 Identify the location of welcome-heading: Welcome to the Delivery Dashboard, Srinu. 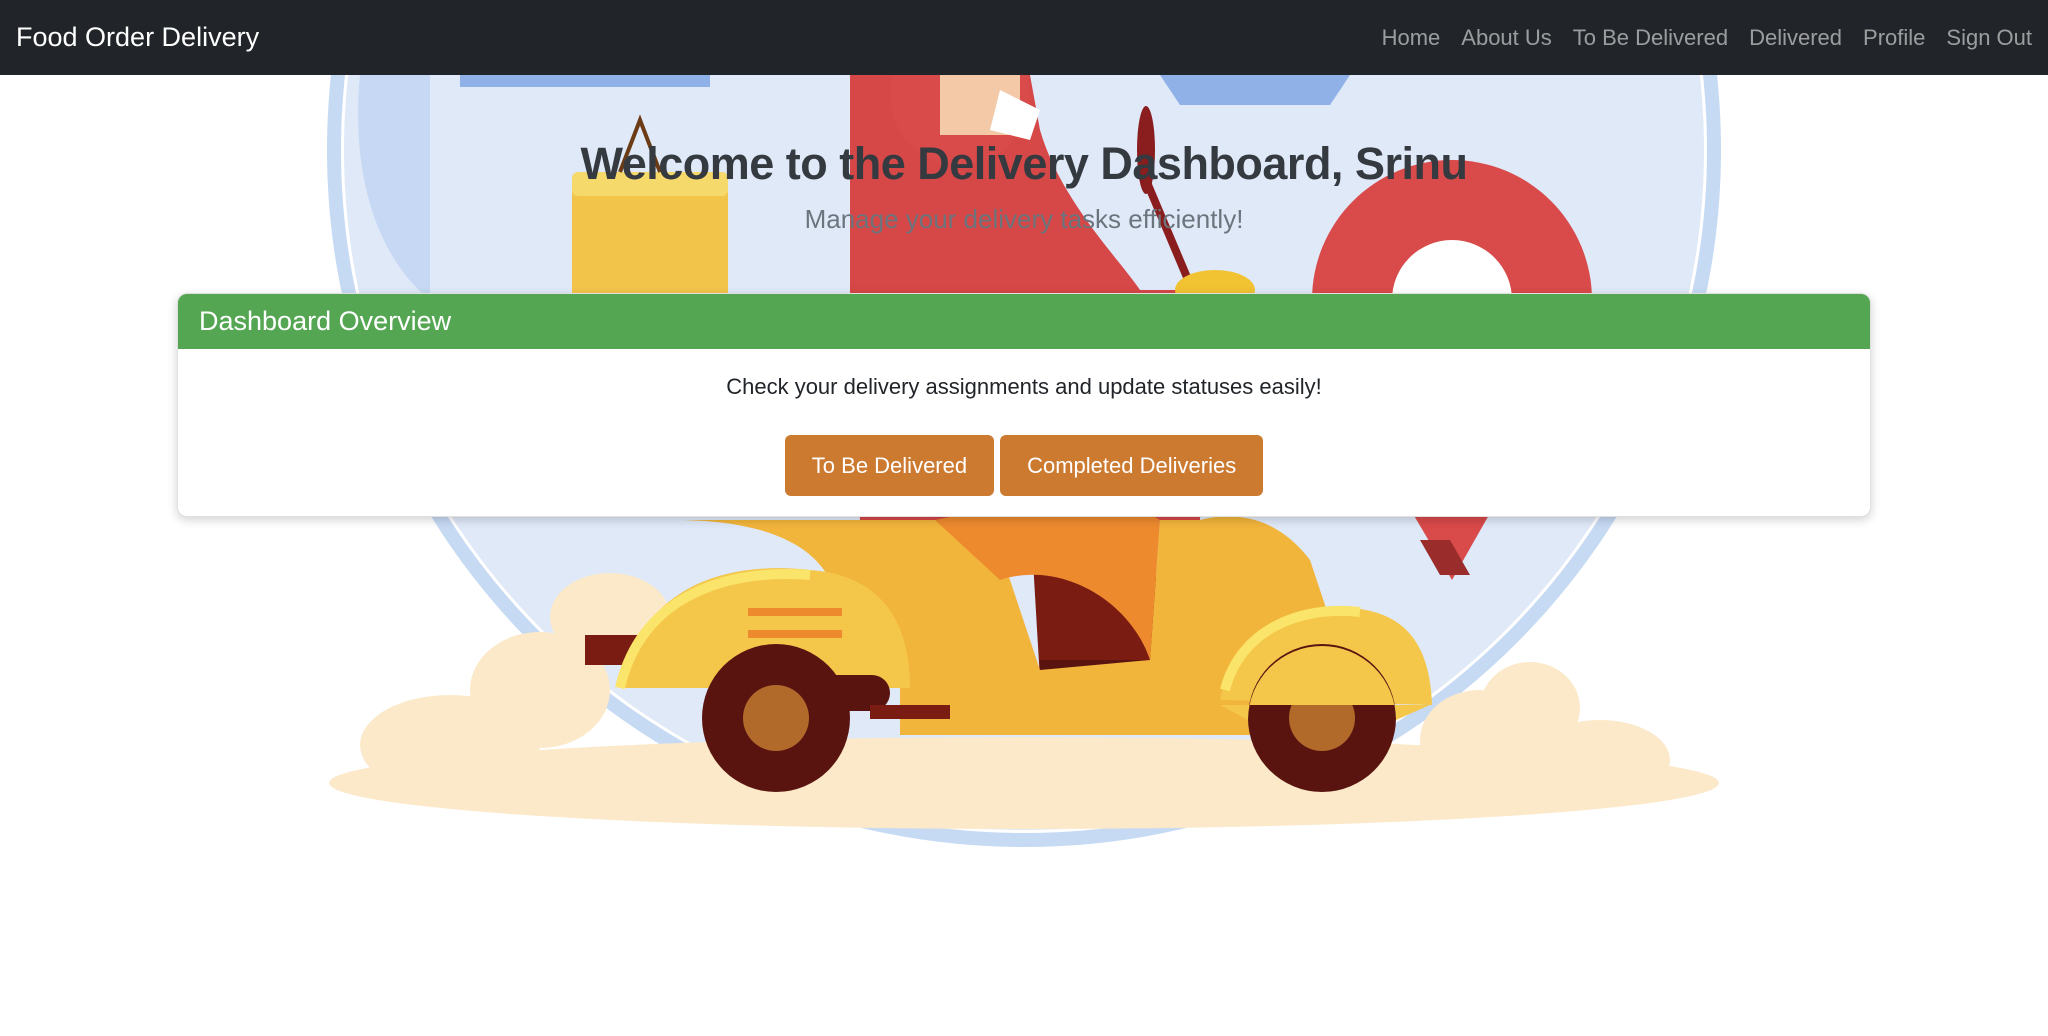
(1024, 163).